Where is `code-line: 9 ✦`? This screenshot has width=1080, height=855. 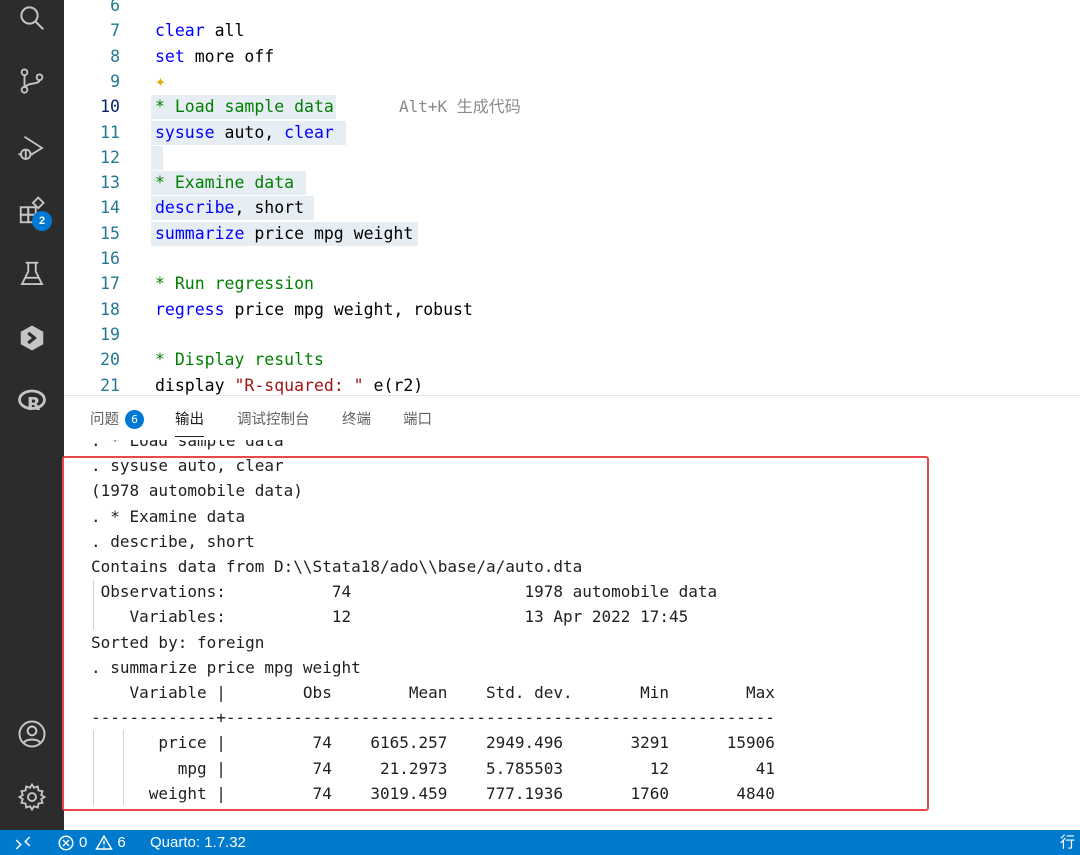
code-line: 9 ✦ is located at coordinates (572, 81).